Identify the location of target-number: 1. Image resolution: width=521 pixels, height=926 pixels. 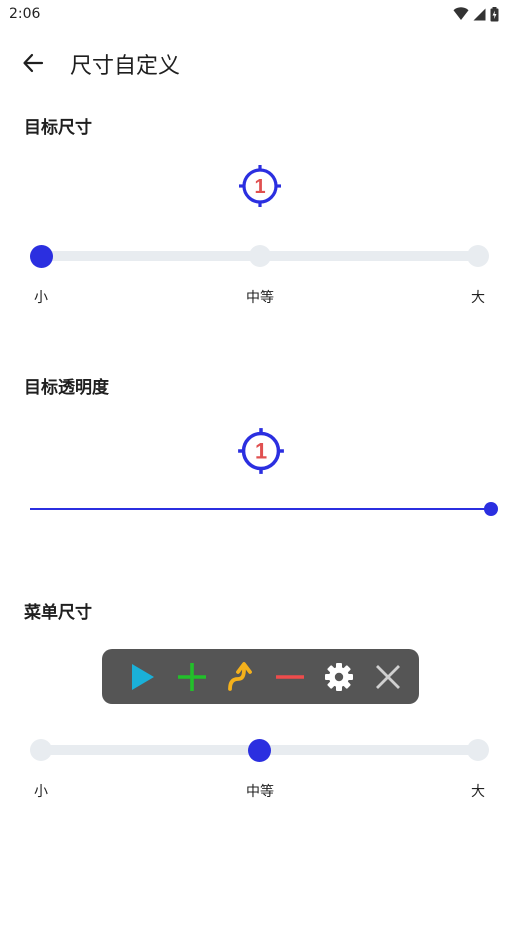
(259, 187).